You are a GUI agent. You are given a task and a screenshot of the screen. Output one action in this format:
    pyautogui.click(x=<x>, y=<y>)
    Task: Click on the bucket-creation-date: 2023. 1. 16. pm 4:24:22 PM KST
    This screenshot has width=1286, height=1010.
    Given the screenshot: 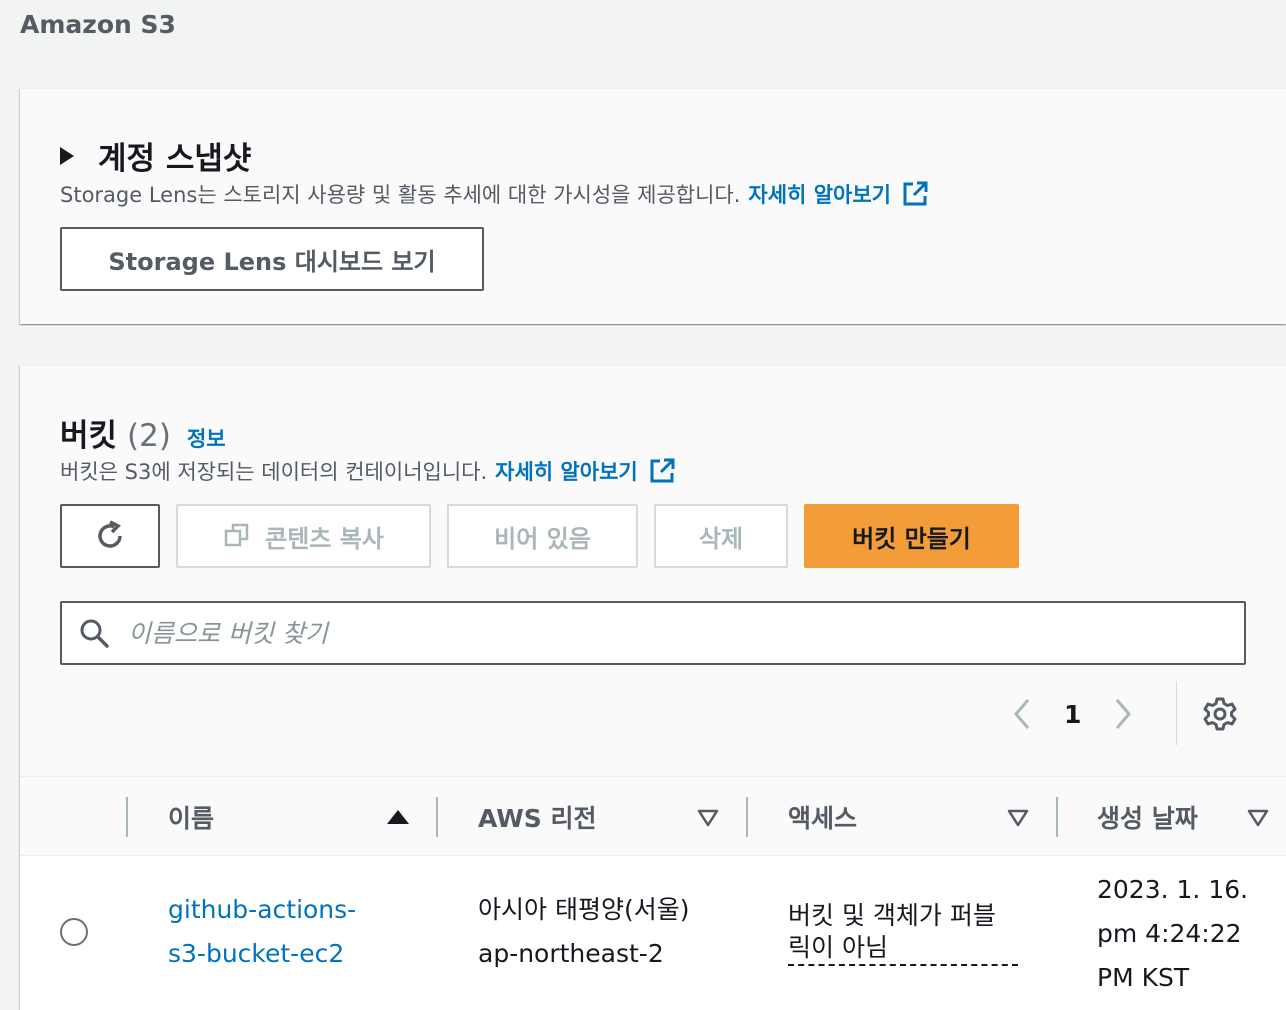 What is the action you would take?
    pyautogui.click(x=1172, y=934)
    